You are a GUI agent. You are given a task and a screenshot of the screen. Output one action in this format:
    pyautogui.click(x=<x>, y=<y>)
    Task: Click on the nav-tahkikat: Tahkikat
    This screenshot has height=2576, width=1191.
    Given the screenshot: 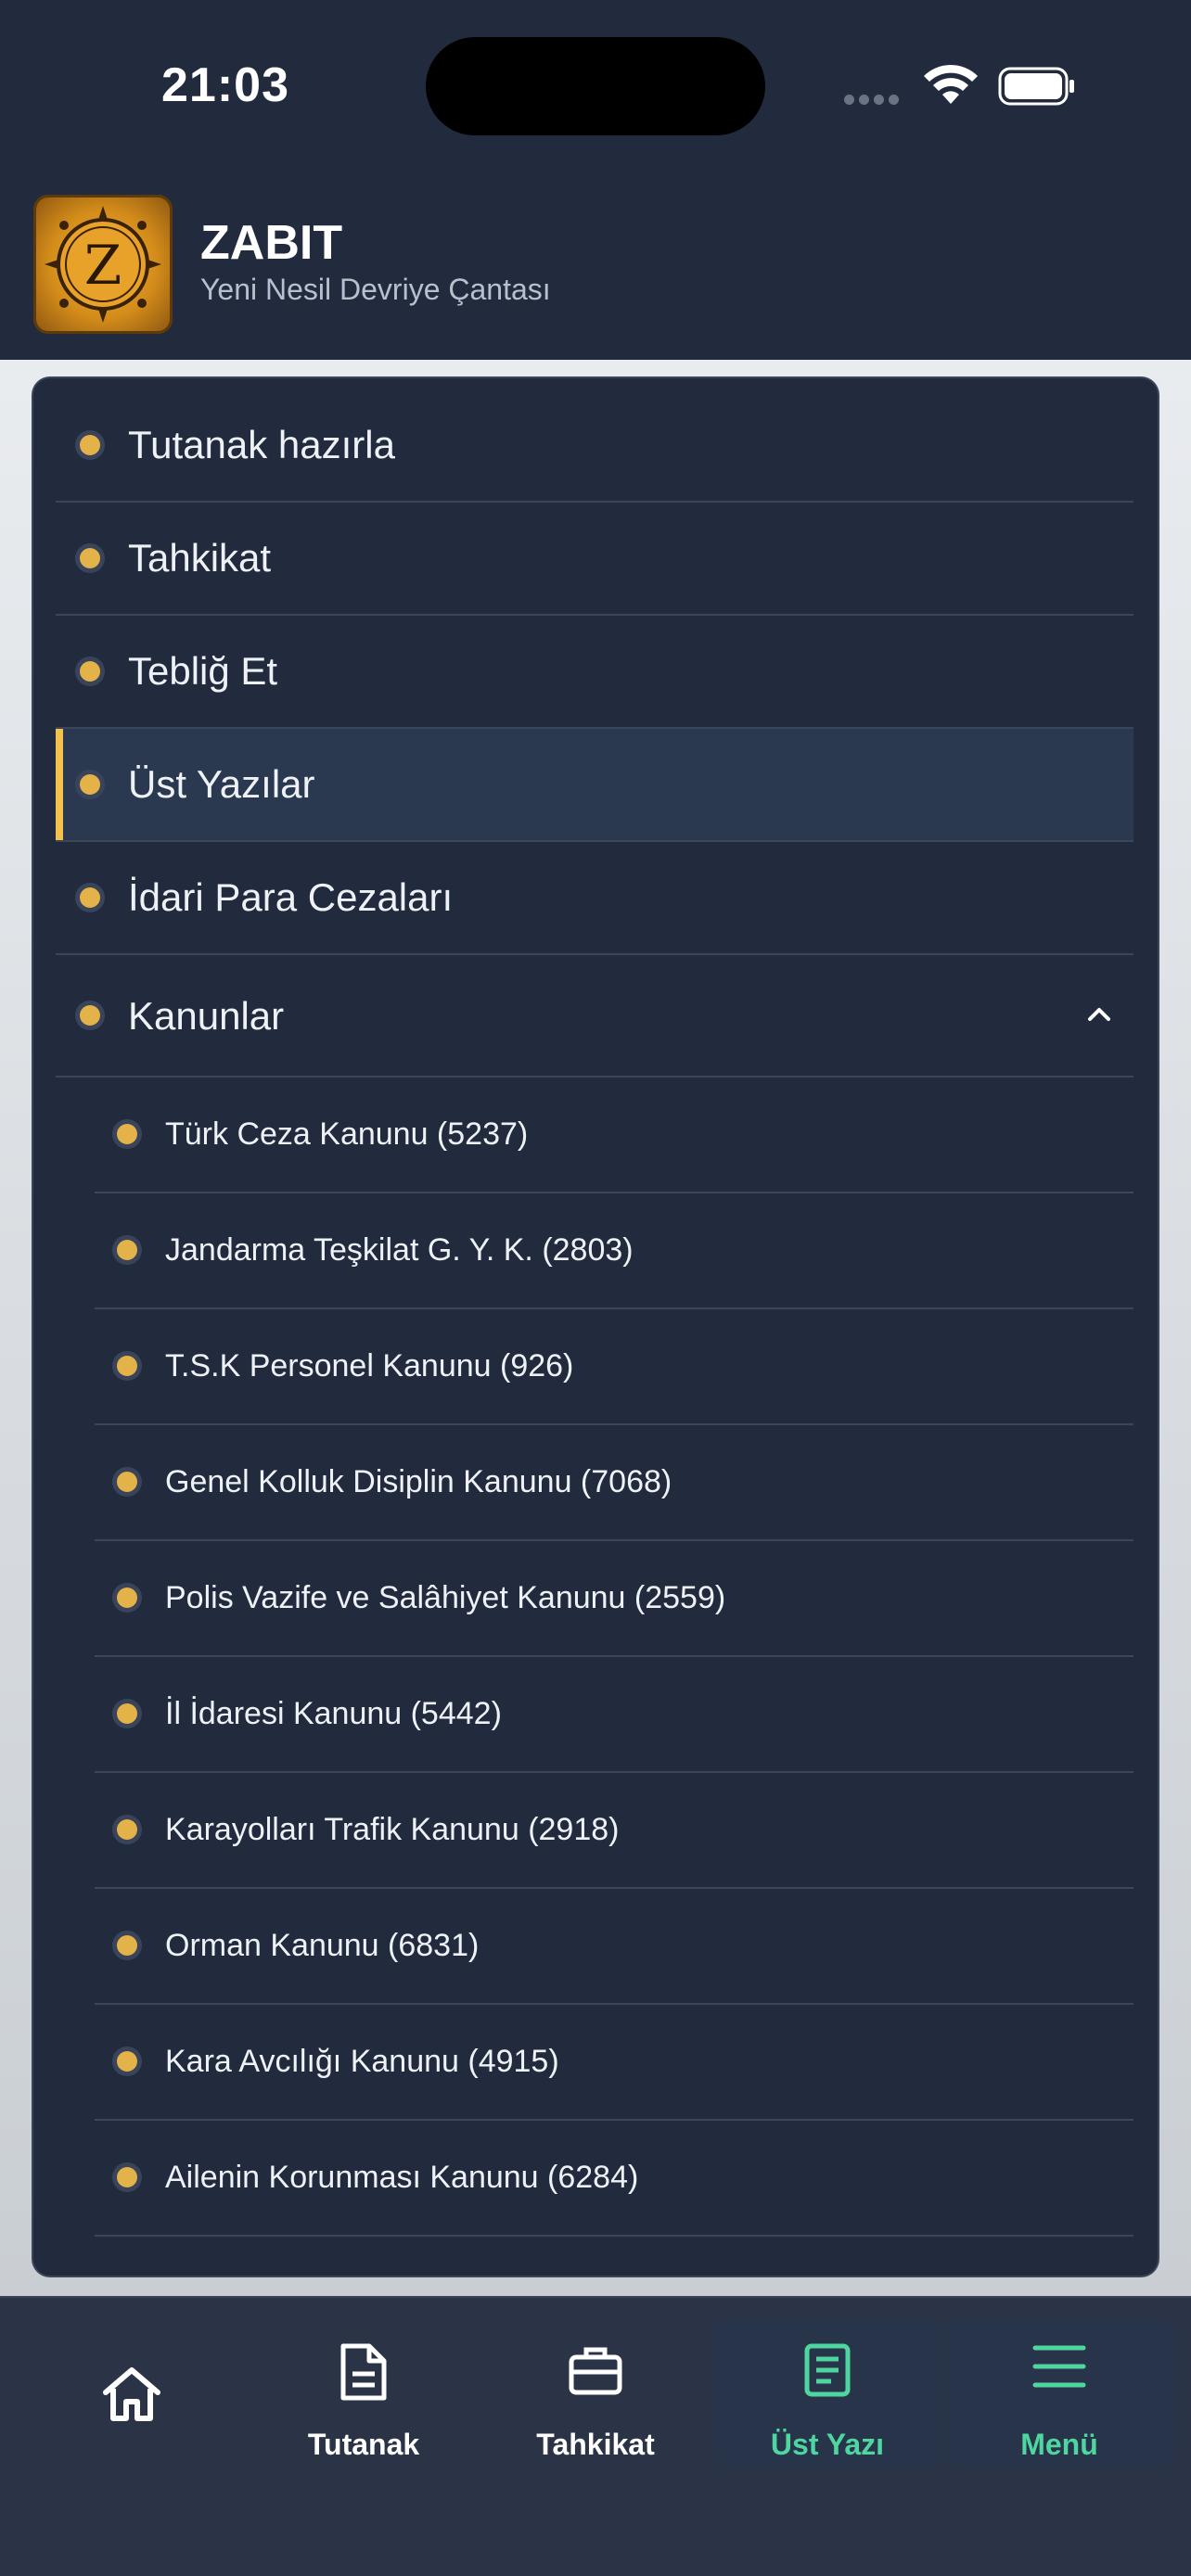 What is the action you would take?
    pyautogui.click(x=595, y=2393)
    